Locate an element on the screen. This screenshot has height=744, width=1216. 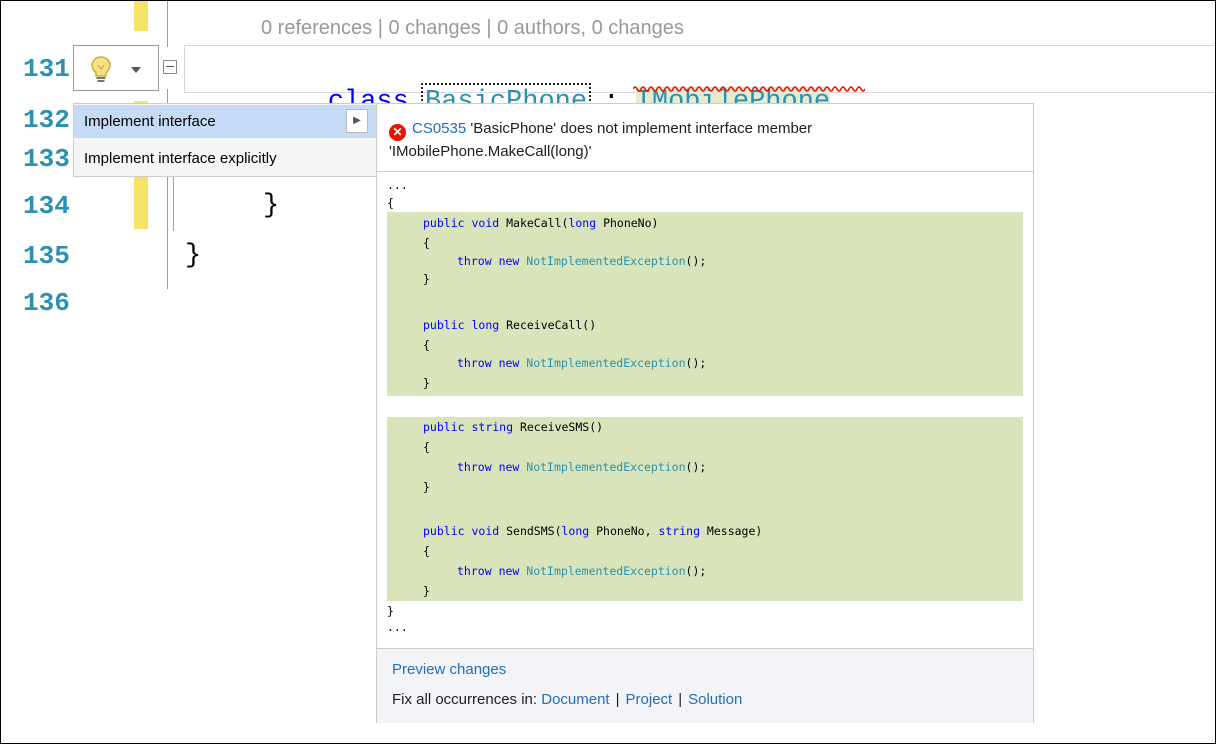
line-number: 131 is located at coordinates (46, 69).